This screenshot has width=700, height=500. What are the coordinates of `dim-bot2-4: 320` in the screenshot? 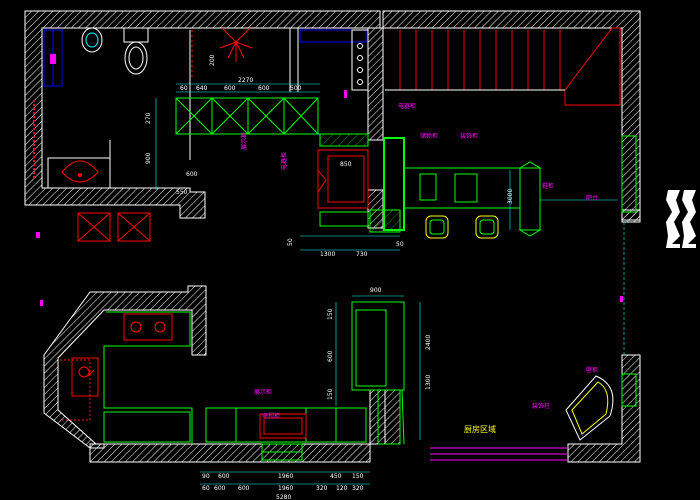 It's located at (322, 488).